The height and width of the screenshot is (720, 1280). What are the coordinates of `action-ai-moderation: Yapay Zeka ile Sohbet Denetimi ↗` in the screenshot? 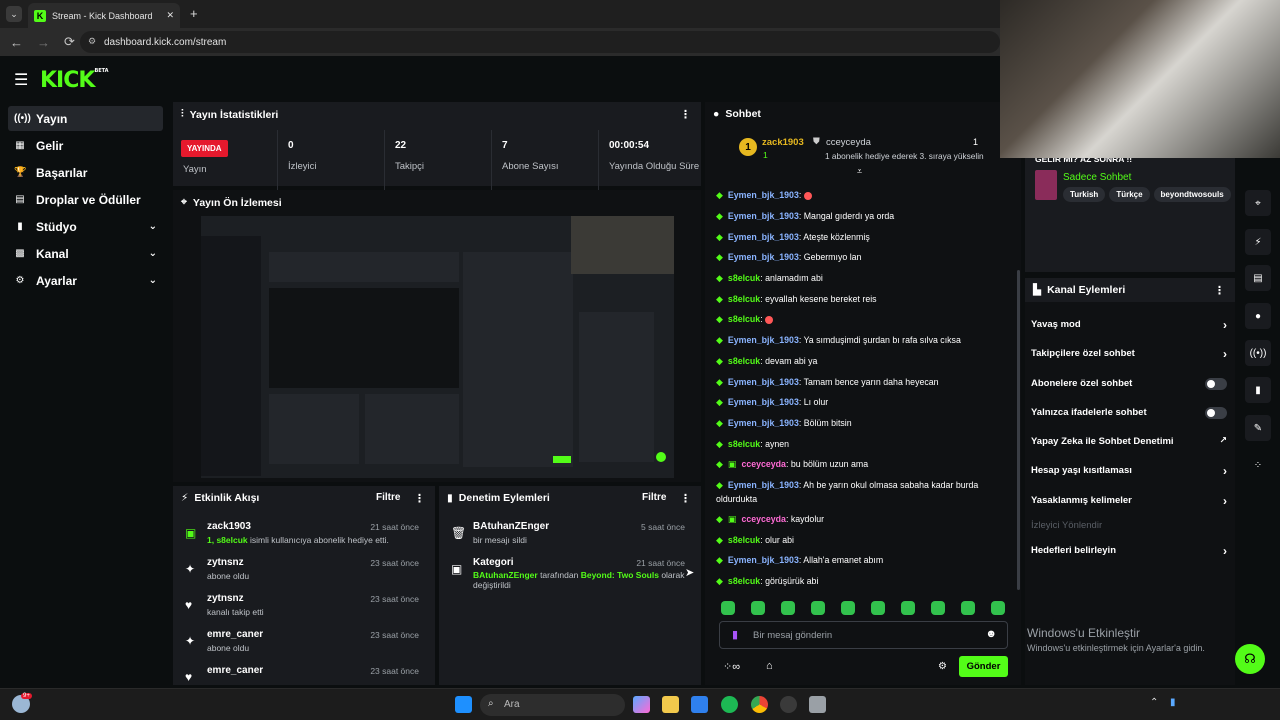 It's located at (1129, 442).